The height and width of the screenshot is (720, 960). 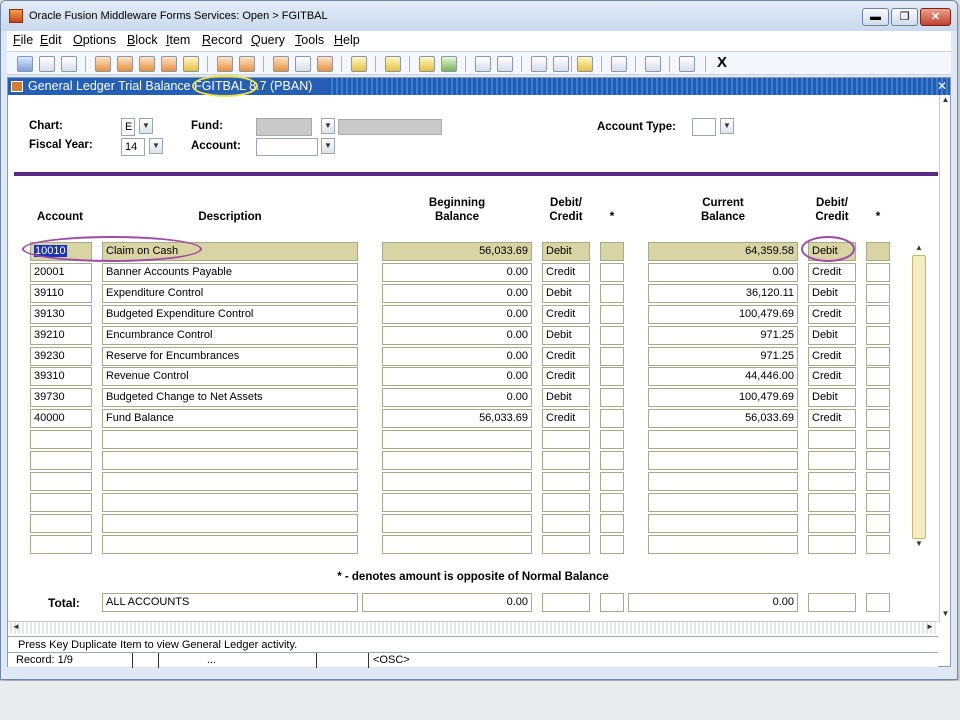 I want to click on tree-expand-icon, so click(x=483, y=64).